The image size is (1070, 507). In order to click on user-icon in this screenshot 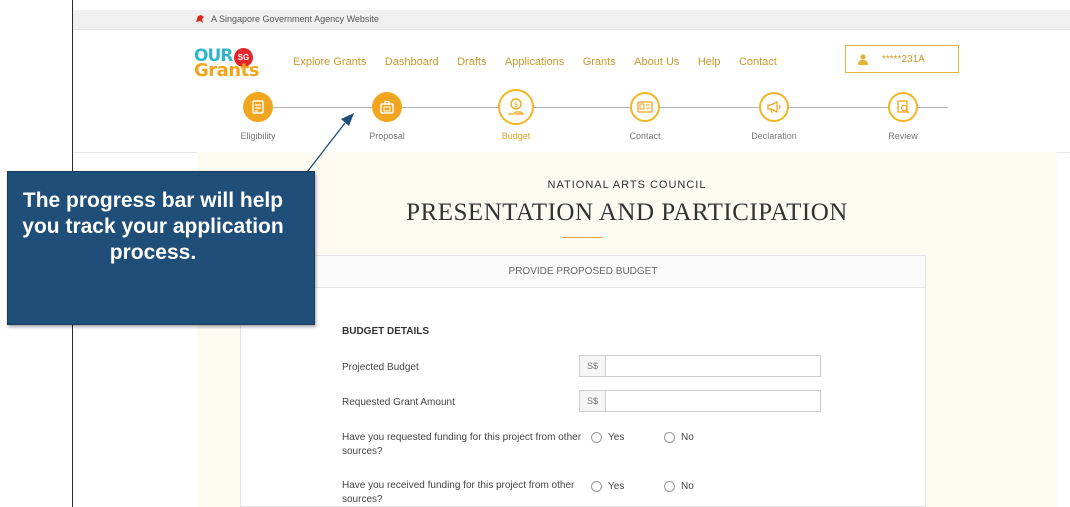, I will do `click(863, 59)`.